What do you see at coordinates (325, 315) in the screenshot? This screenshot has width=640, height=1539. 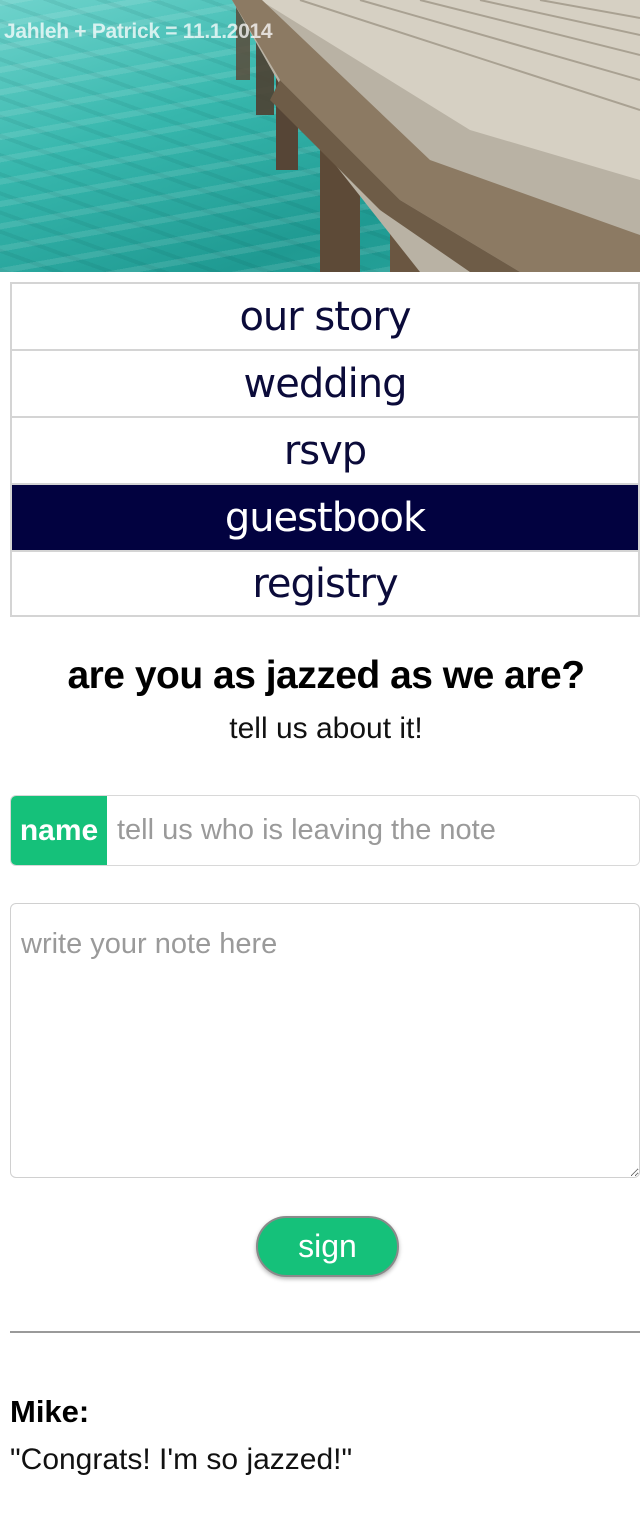 I see `nav-item-our-story: our story` at bounding box center [325, 315].